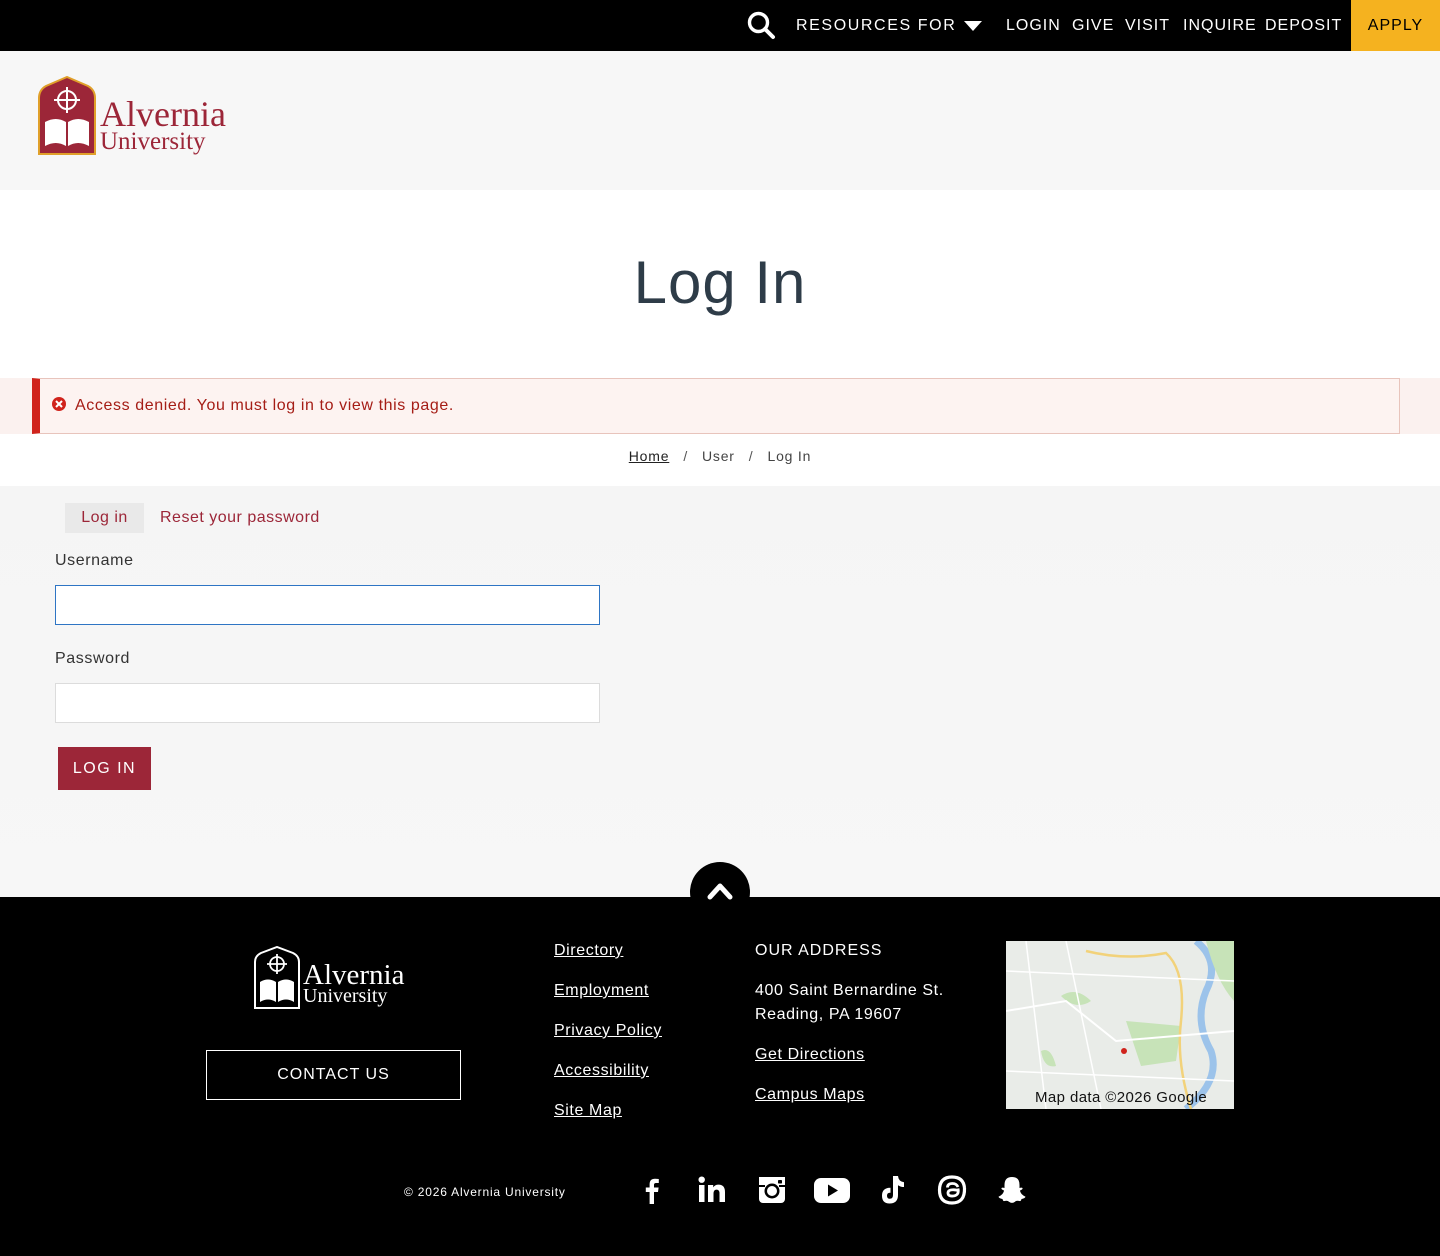 The image size is (1440, 1256). I want to click on nav-inquire-link: INQUIRE, so click(1220, 25).